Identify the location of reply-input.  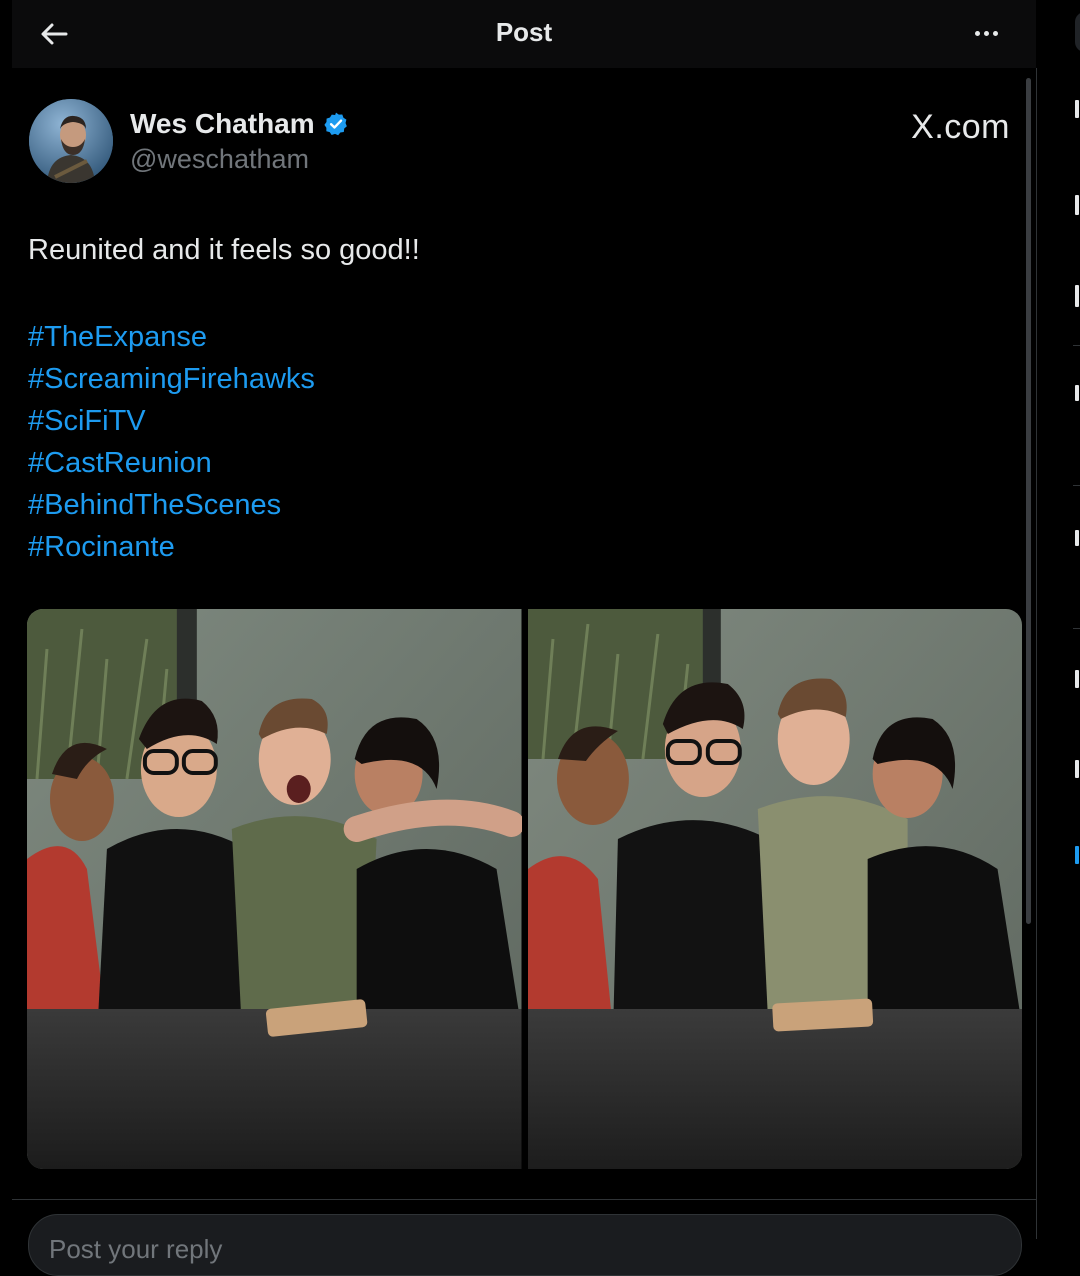
(525, 1245).